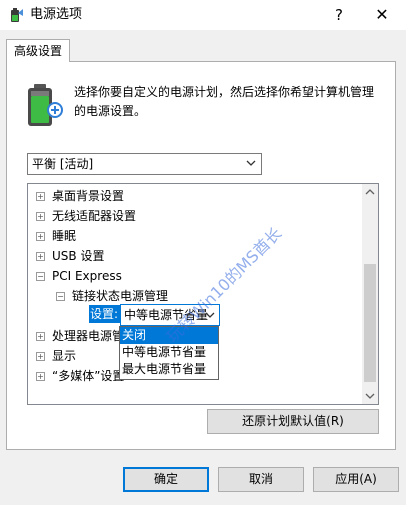 The image size is (406, 505). Describe the element at coordinates (17, 15) in the screenshot. I see `power-options-icon` at that location.